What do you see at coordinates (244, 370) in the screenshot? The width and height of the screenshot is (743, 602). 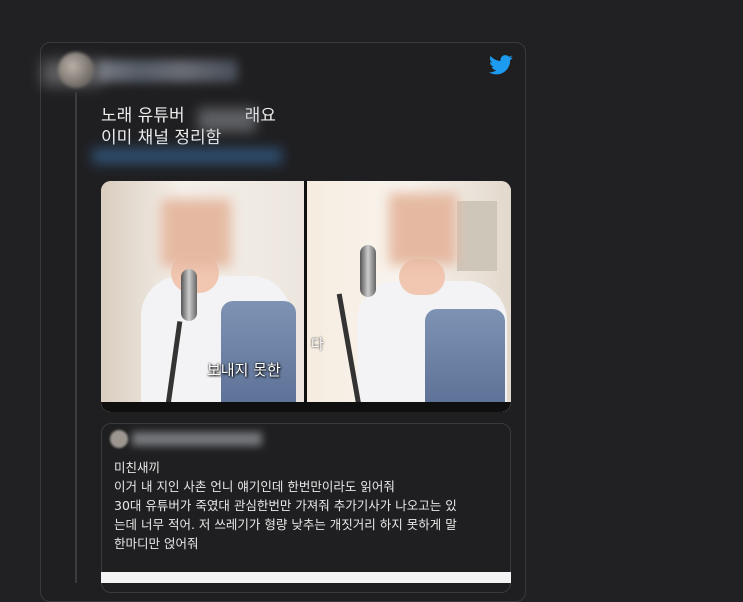 I see `subtitle-left: 보내지 못한` at bounding box center [244, 370].